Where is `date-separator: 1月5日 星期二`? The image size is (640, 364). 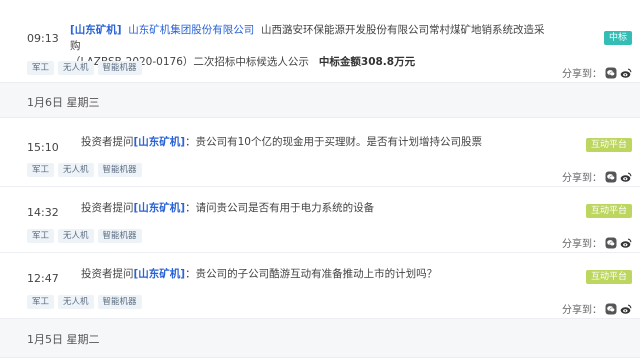
date-separator: 1月5日 星期二 is located at coordinates (320, 338).